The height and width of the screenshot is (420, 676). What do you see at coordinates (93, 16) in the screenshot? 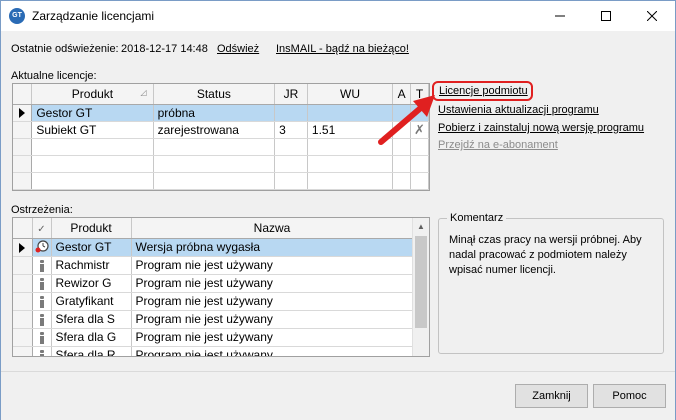
I see `window-title: Zarządzanie licencjami` at bounding box center [93, 16].